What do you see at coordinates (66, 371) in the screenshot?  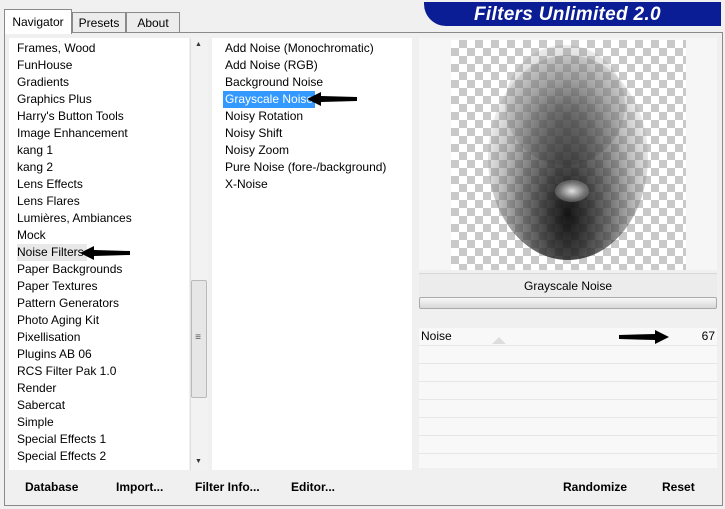 I see `category-item: RCS Filter Pak 1.0` at bounding box center [66, 371].